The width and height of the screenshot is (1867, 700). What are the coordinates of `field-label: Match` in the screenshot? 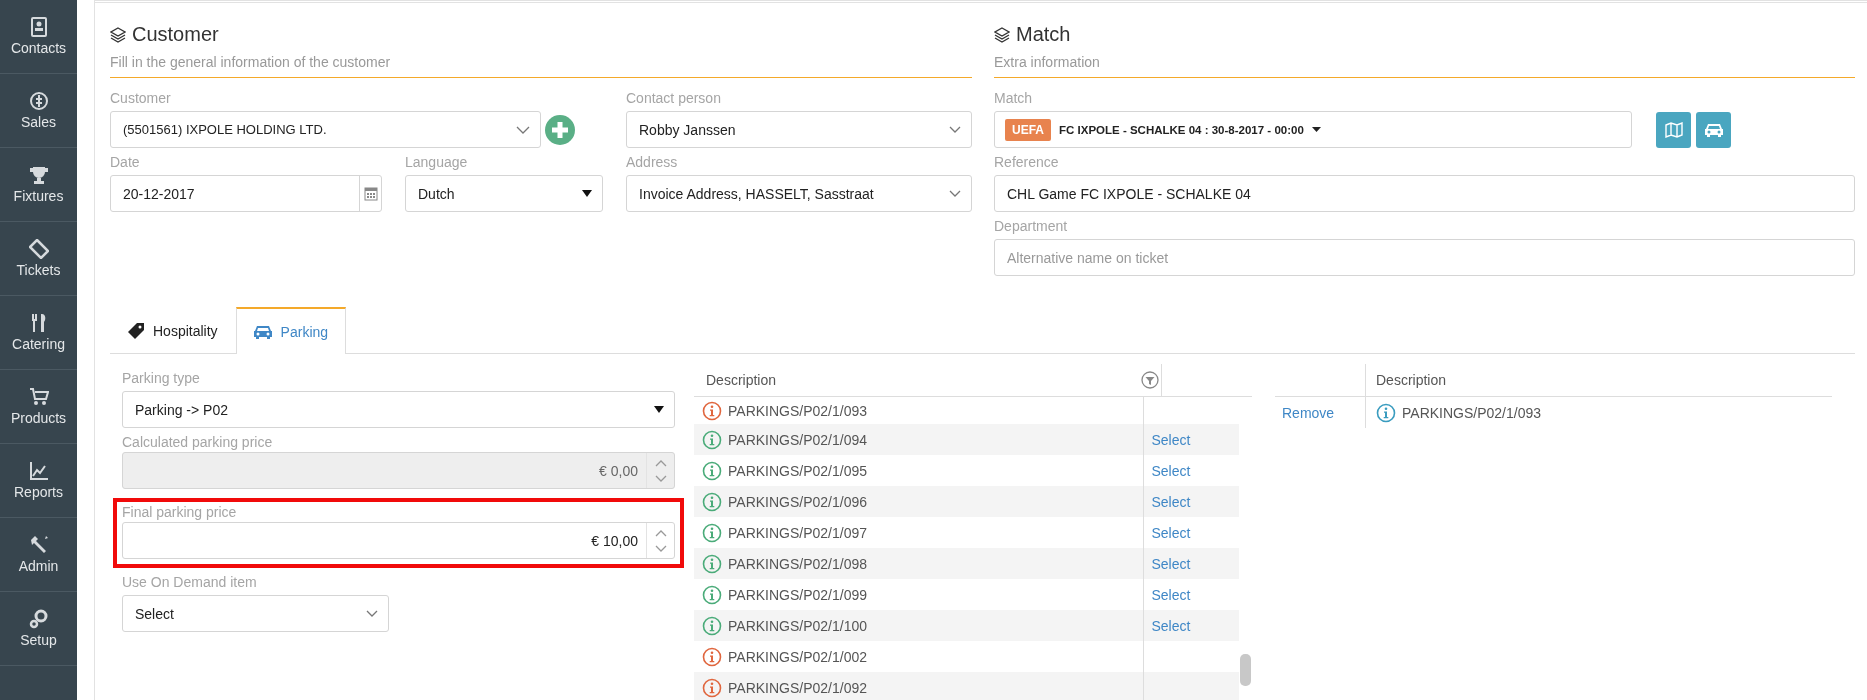 It's located at (1013, 98).